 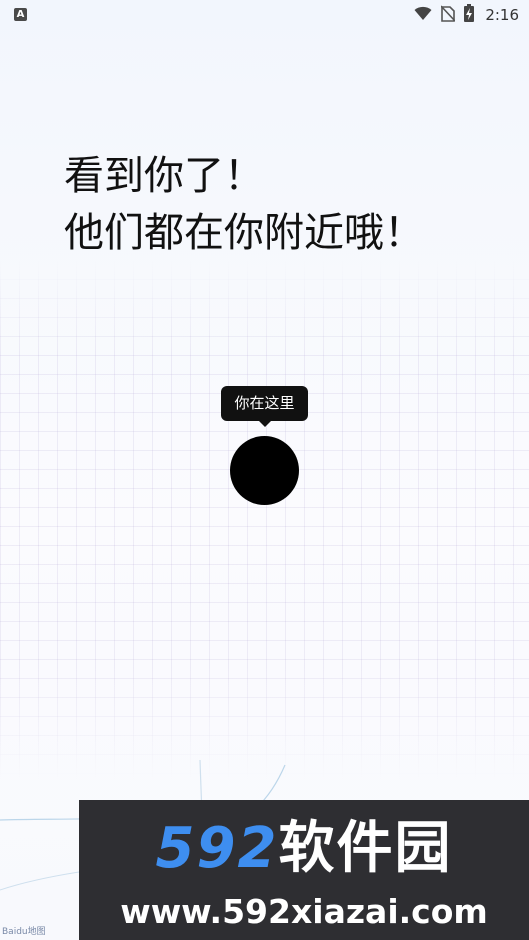 I want to click on current-location-marker, so click(x=264, y=470).